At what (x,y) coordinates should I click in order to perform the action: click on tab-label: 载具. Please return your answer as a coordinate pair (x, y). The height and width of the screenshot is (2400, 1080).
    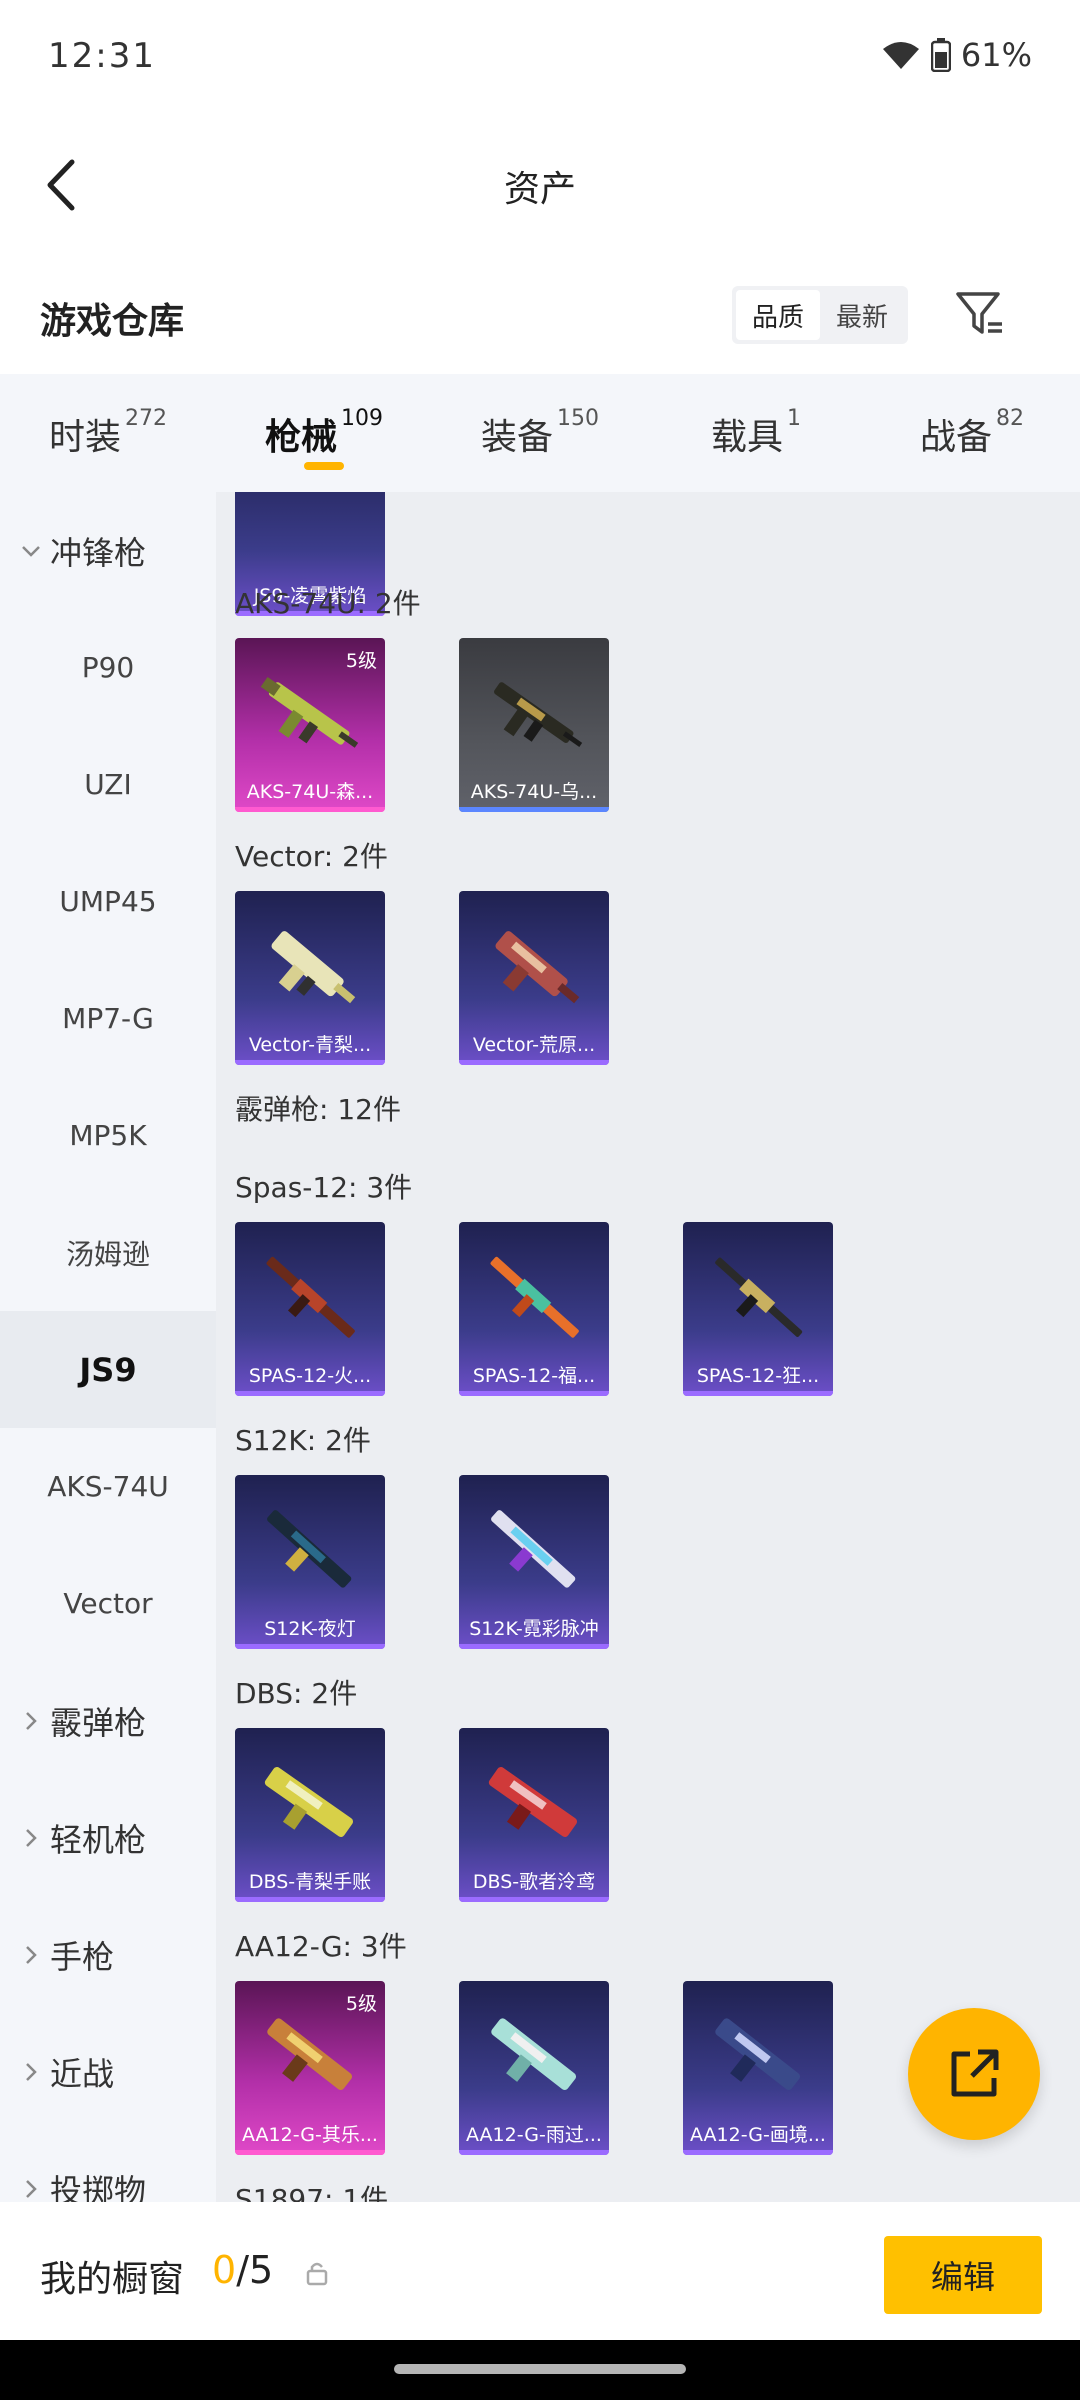
    Looking at the image, I should click on (746, 437).